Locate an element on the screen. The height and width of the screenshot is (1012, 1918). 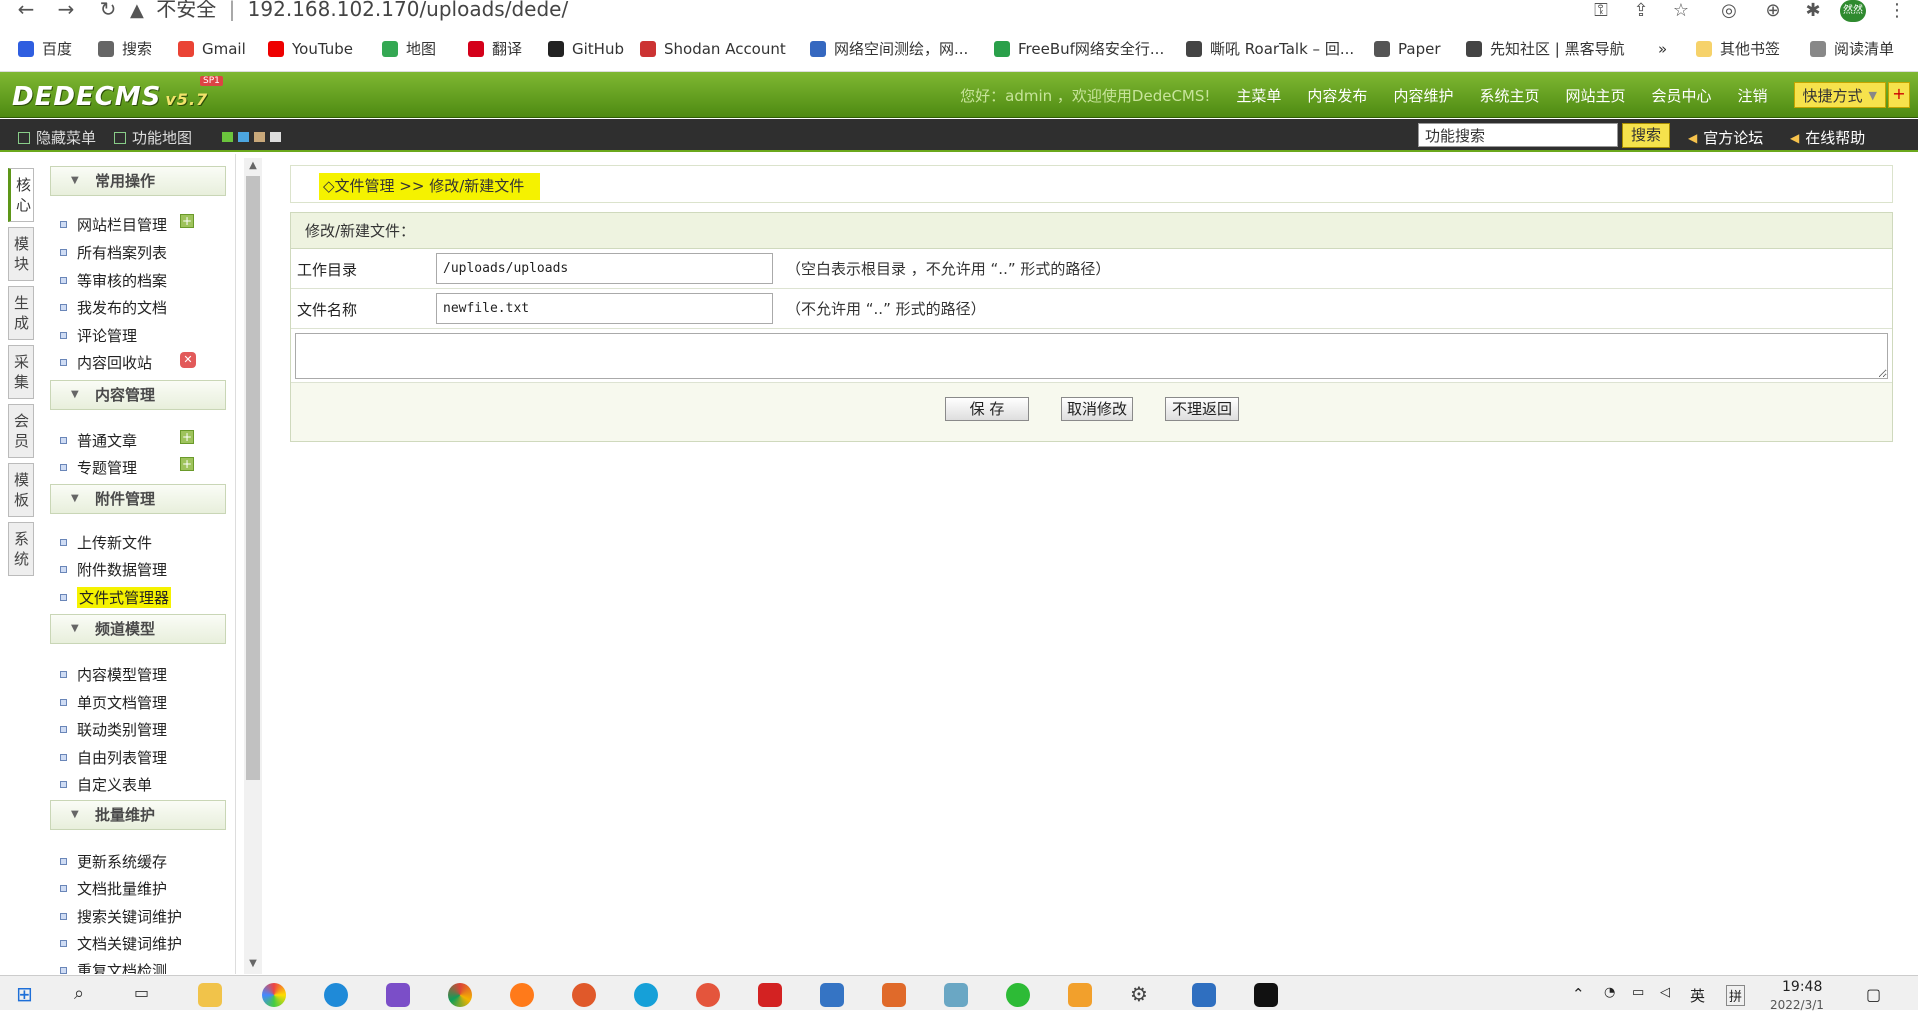
skin-brown-icon is located at coordinates (259, 137).